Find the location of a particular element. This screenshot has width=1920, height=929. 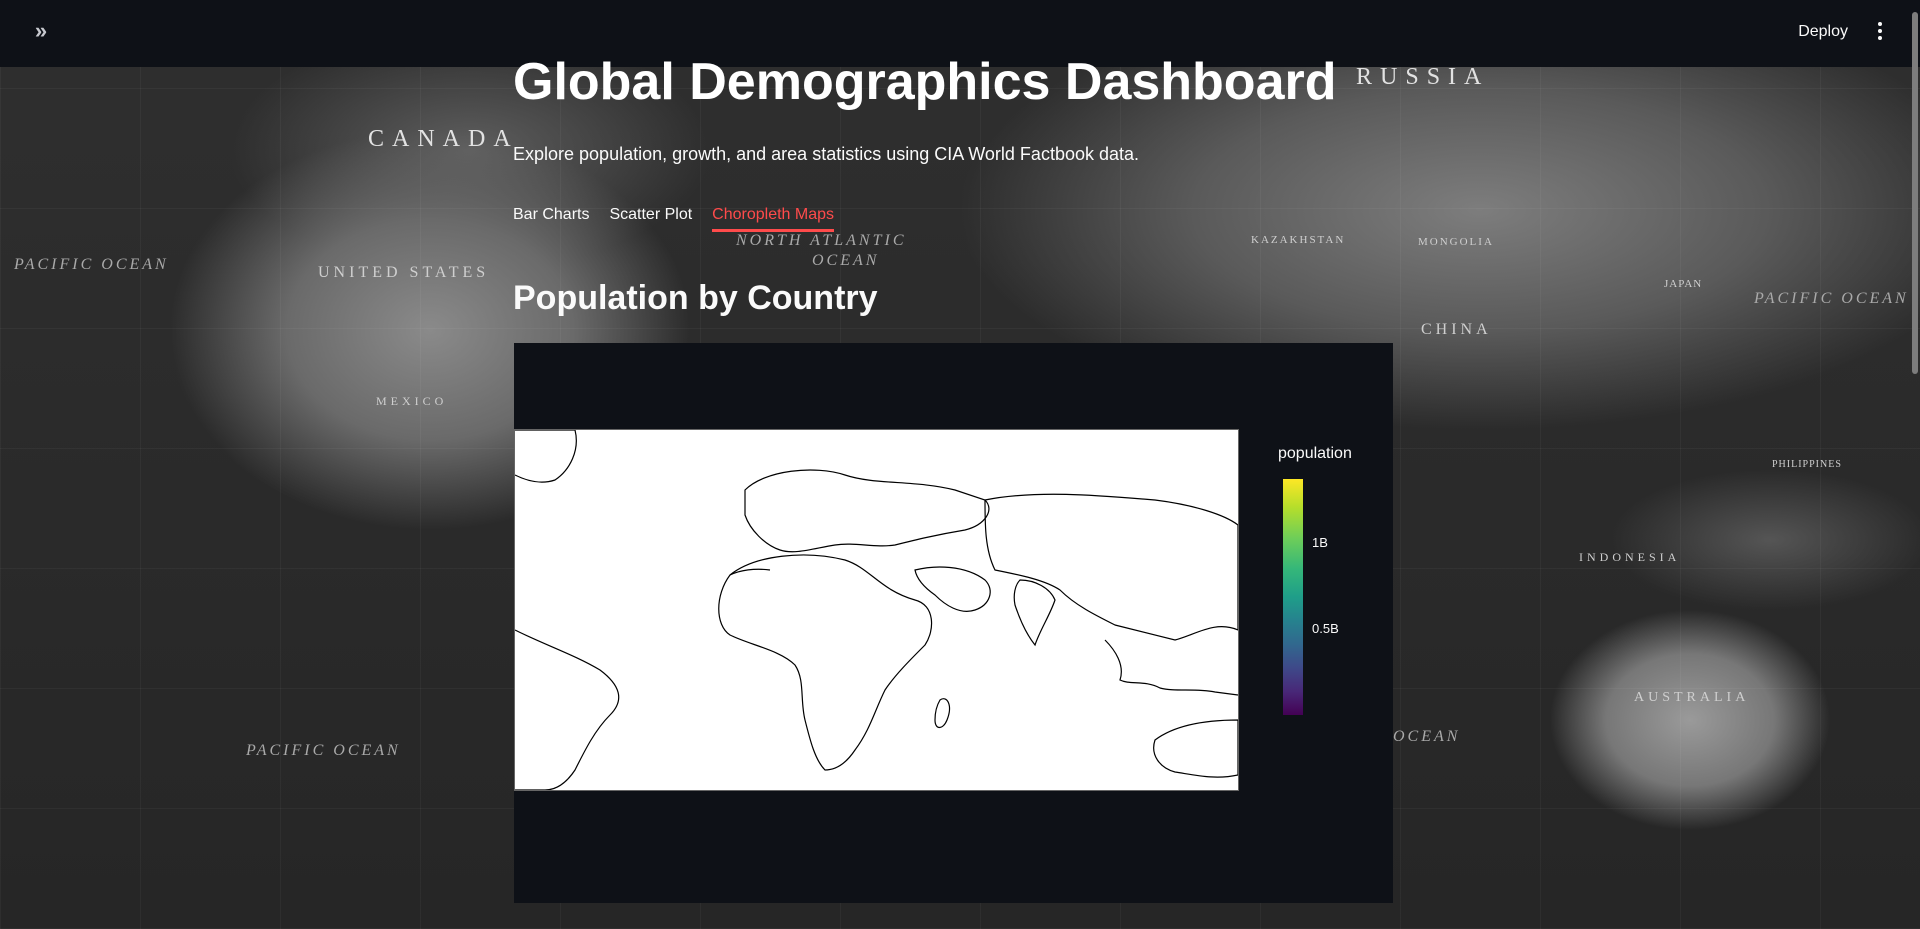

south-america-outline is located at coordinates (567, 709).